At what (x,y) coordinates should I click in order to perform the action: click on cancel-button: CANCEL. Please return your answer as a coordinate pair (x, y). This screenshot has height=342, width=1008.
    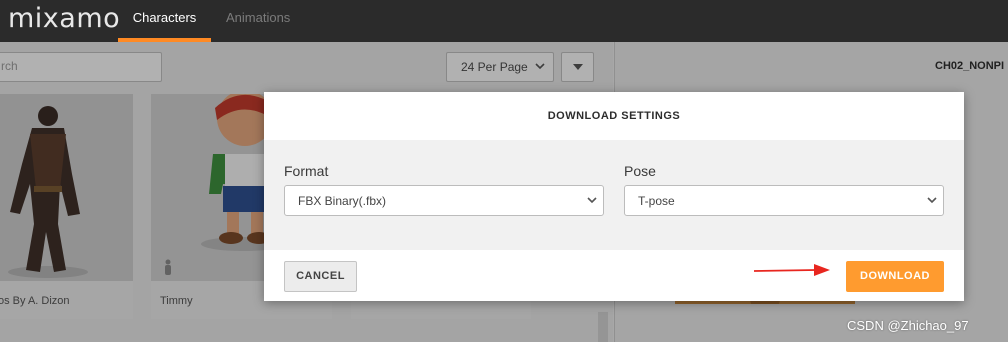
    Looking at the image, I should click on (320, 276).